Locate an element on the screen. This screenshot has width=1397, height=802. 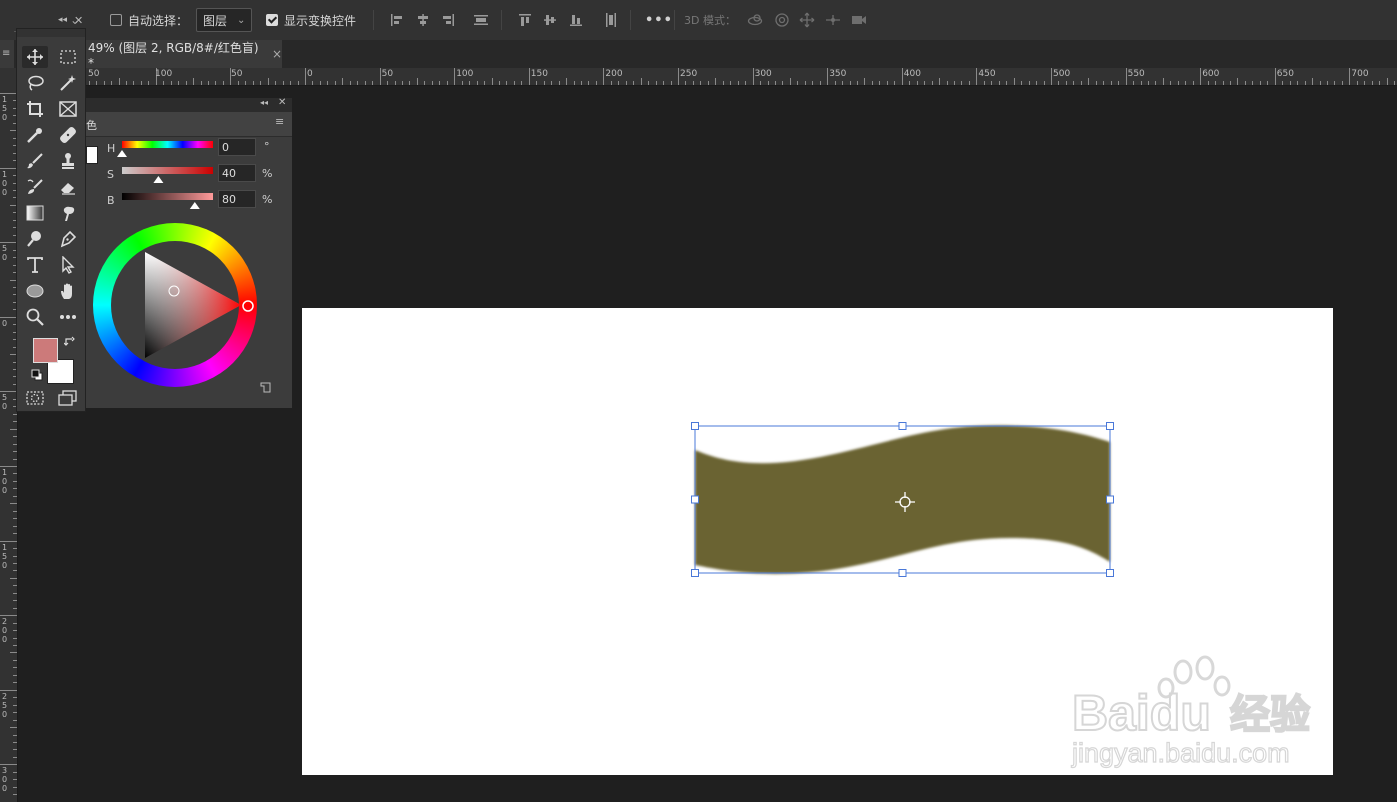
options-bar: ⌄ ◂◂ ✕ 自动选择： 图层 ⌄ 显示变换控件 ••• 3D 模式： is located at coordinates (698, 20).